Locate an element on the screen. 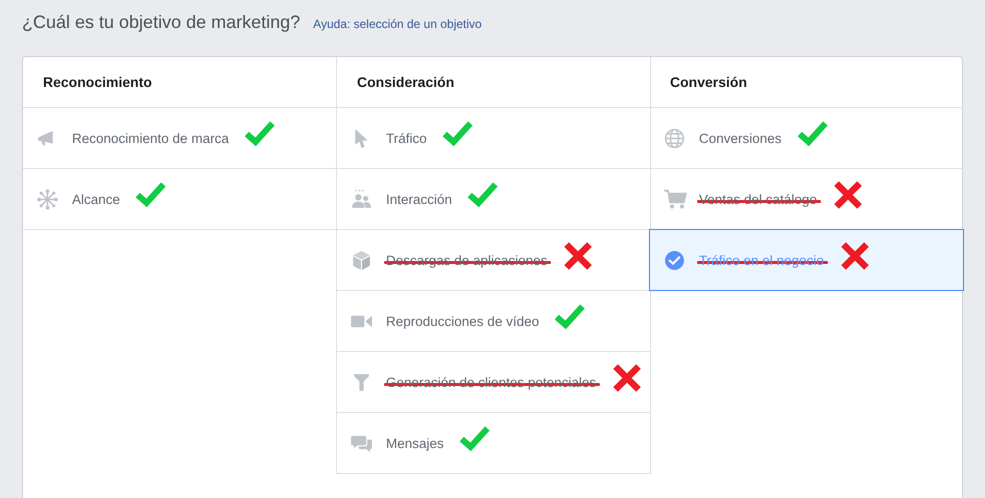 The image size is (985, 498). objective-label: Mensajes is located at coordinates (415, 443).